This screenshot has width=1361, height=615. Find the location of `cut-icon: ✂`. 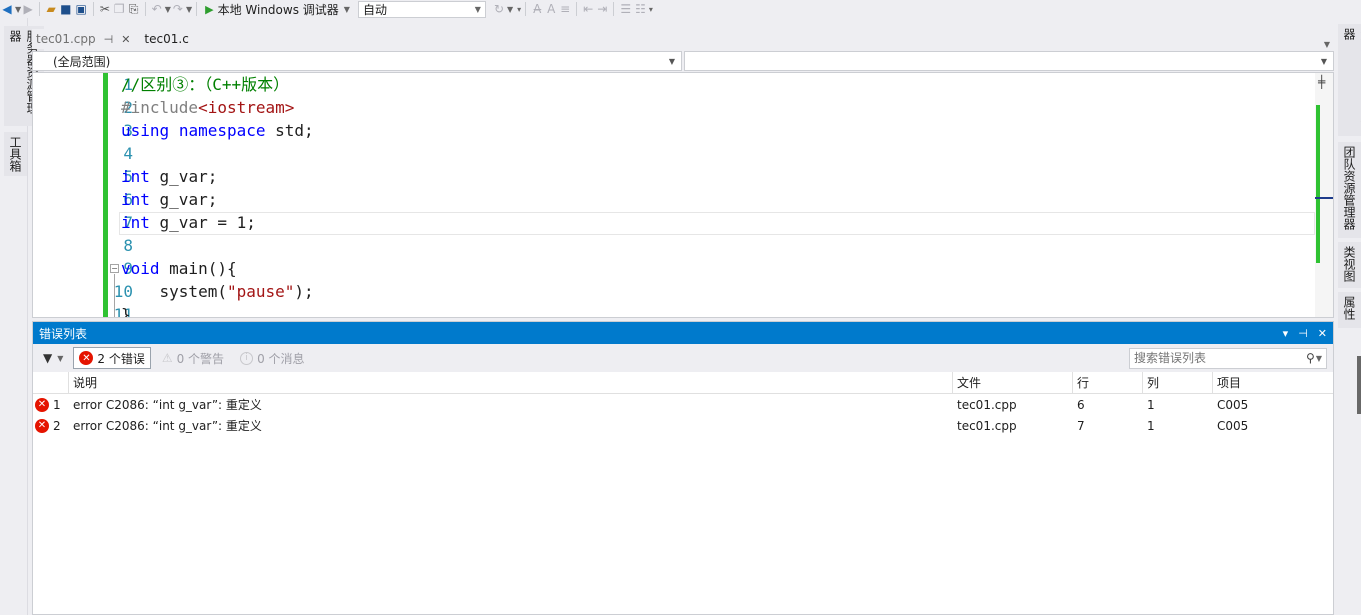

cut-icon: ✂ is located at coordinates (105, 9).